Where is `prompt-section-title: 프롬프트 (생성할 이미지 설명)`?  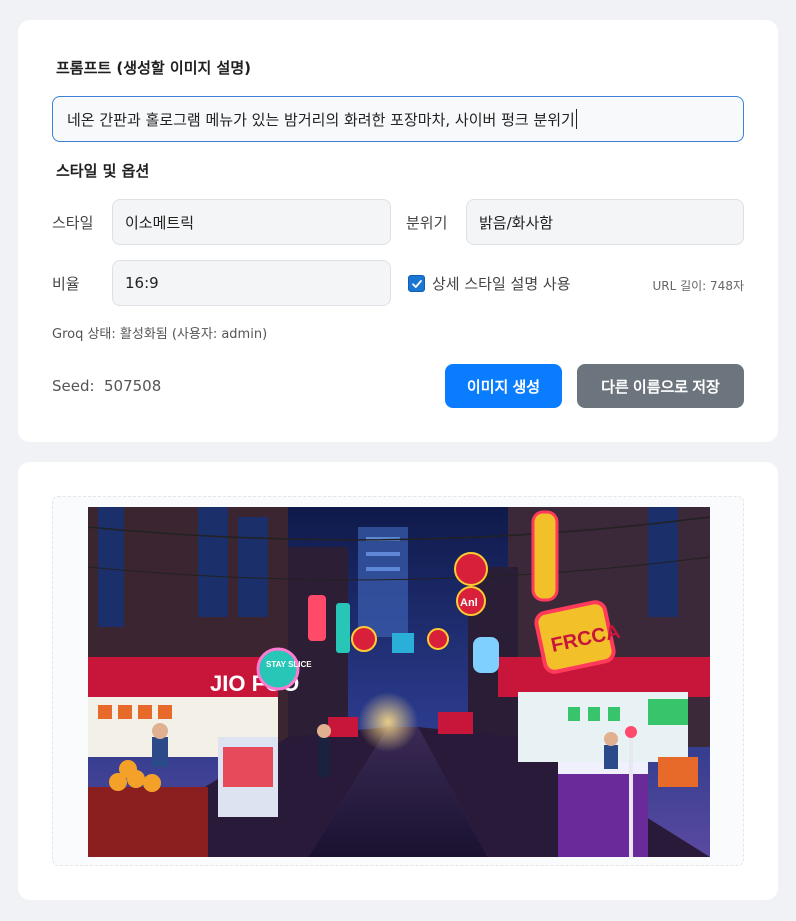 prompt-section-title: 프롬프트 (생성할 이미지 설명) is located at coordinates (153, 68).